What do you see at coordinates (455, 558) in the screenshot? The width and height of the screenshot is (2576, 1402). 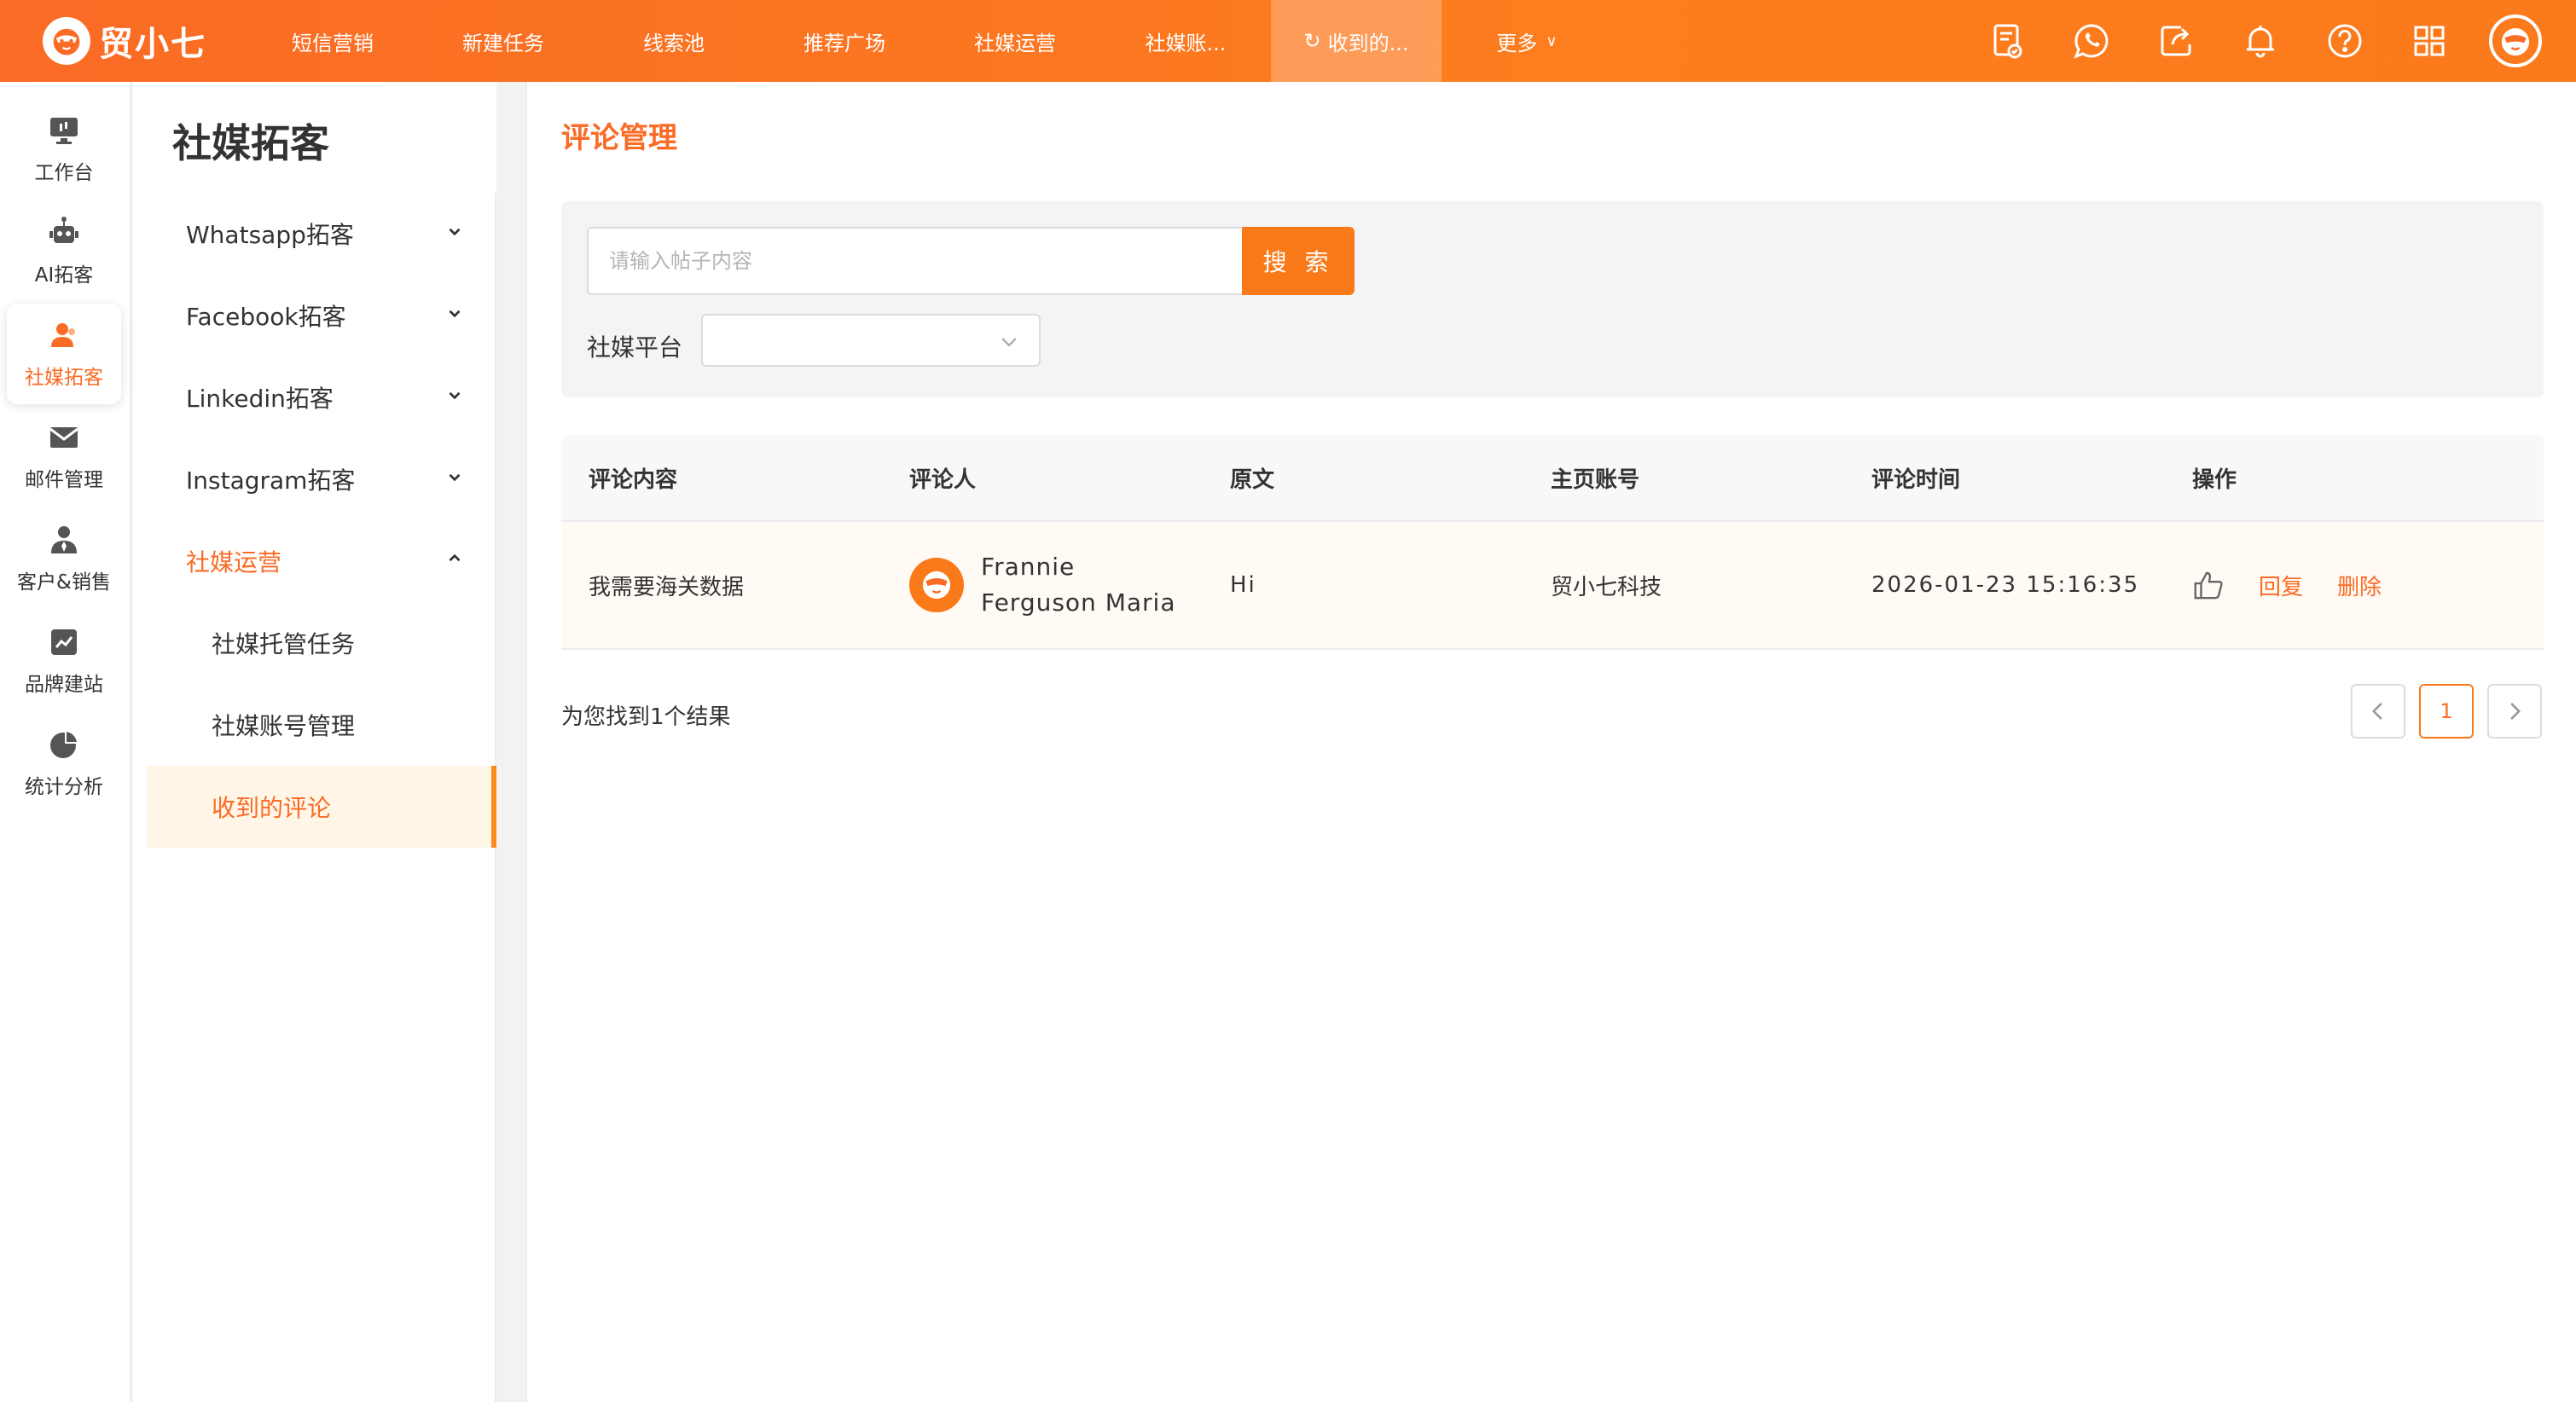 I see `chevron-up-icon` at bounding box center [455, 558].